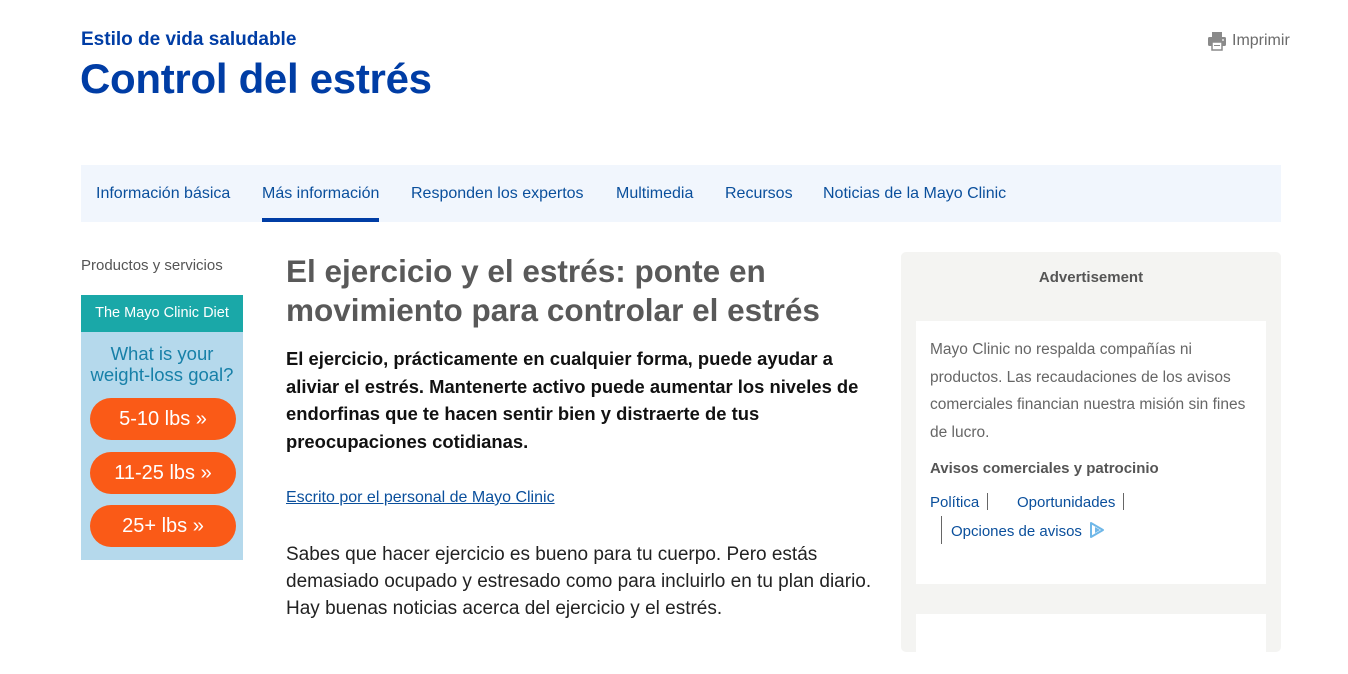  I want to click on tab-informacion-basica: Información básica, so click(163, 193).